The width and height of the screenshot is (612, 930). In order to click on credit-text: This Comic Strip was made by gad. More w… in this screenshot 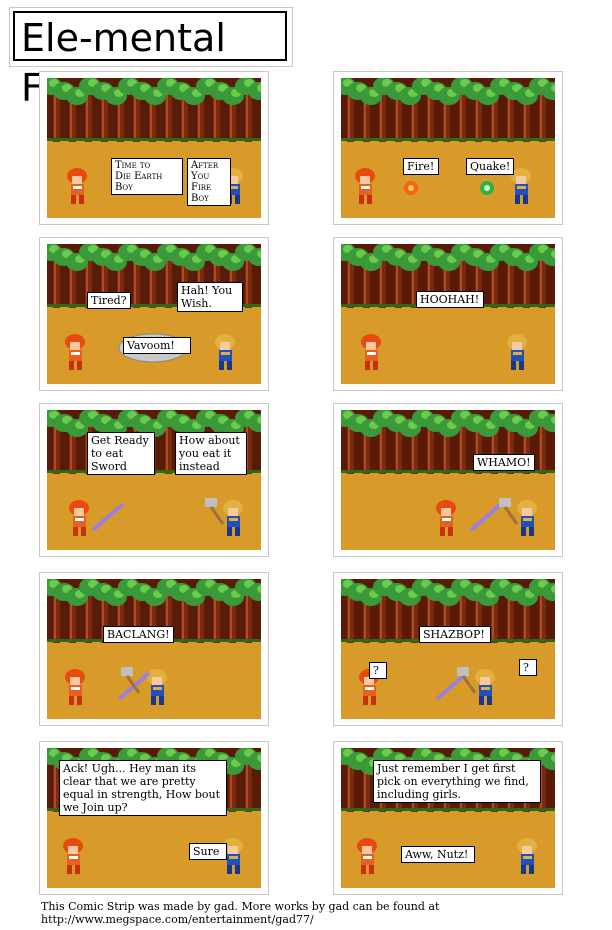, I will do `click(240, 913)`.